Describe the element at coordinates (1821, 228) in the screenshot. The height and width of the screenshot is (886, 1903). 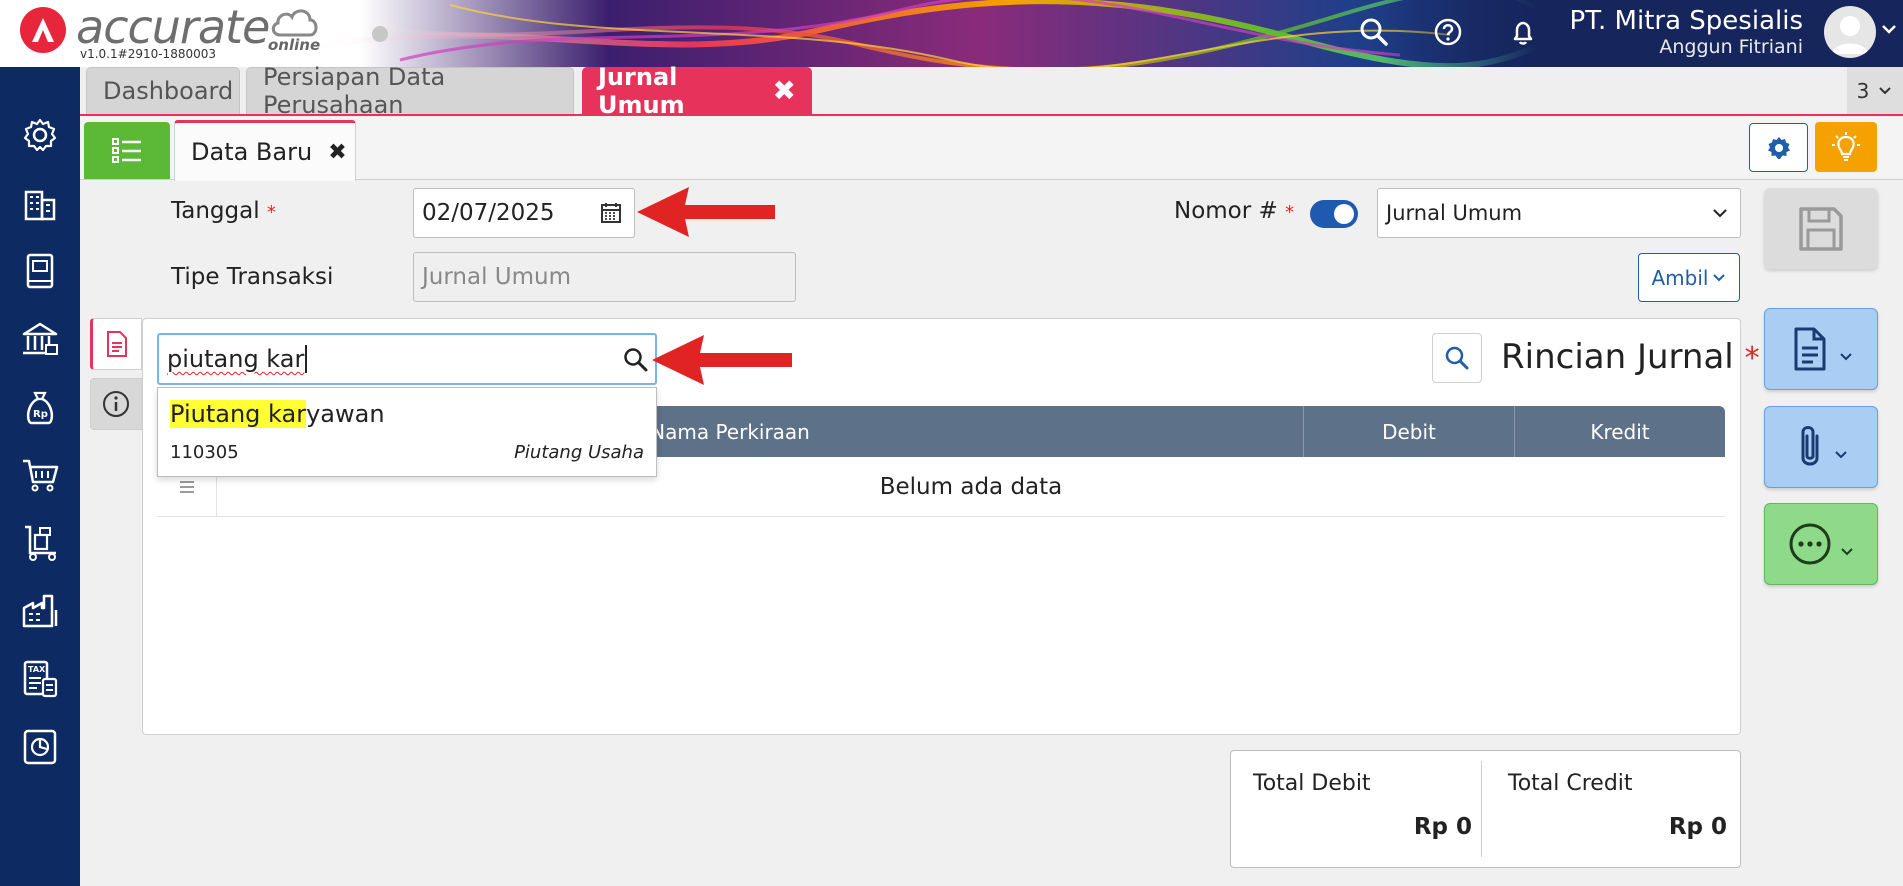
I see `save-button` at that location.